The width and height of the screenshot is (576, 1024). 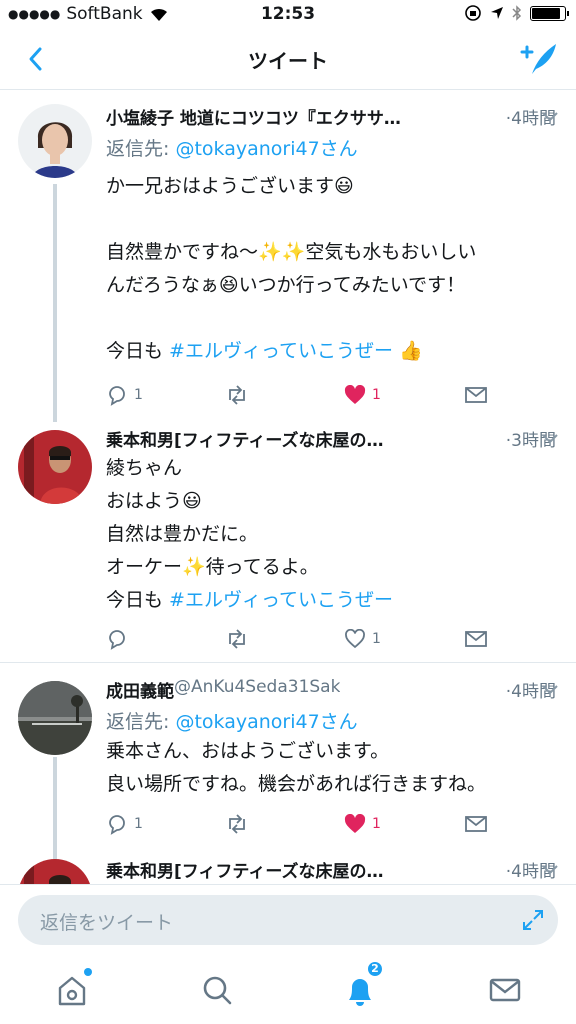 I want to click on tweet-header: 乗本和男[フィフティーズな床屋の… ·3時間, so click(x=331, y=440).